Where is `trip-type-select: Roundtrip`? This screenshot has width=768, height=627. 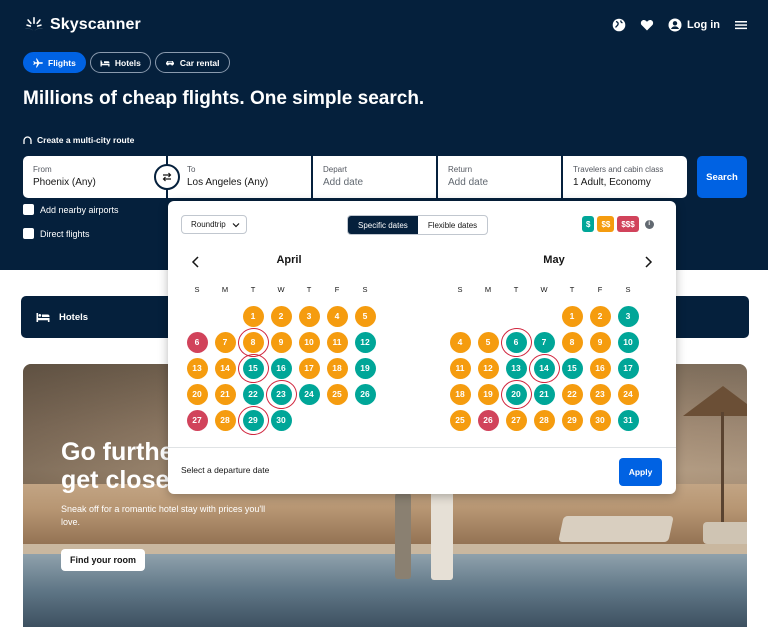 trip-type-select: Roundtrip is located at coordinates (214, 224).